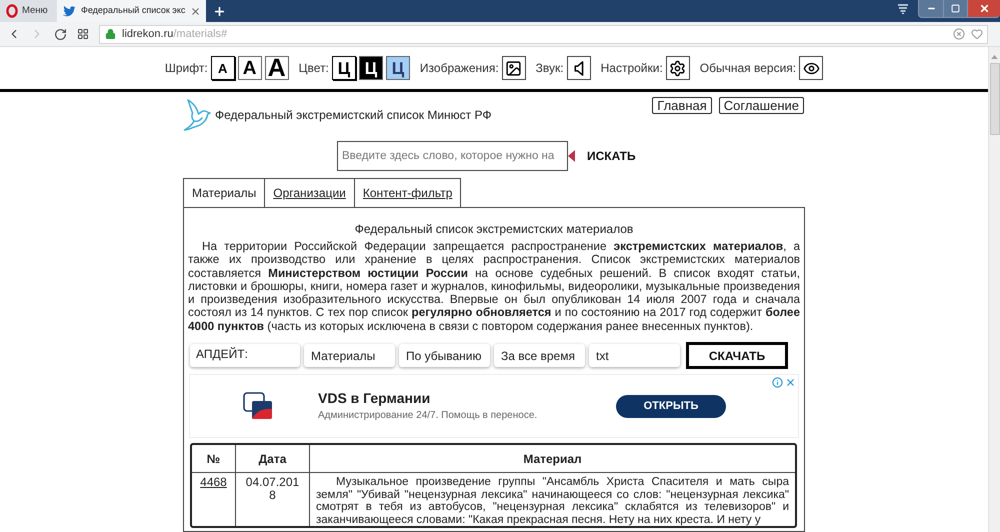 This screenshot has width=1000, height=532. I want to click on opera-logo-icon, so click(12, 11).